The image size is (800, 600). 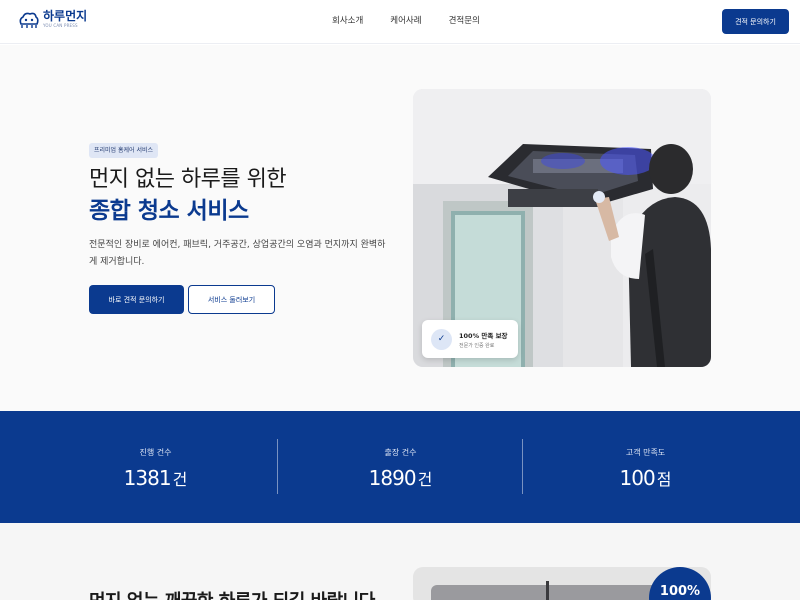 I want to click on logo-tagline: YOU CAN PRESS, so click(x=60, y=25).